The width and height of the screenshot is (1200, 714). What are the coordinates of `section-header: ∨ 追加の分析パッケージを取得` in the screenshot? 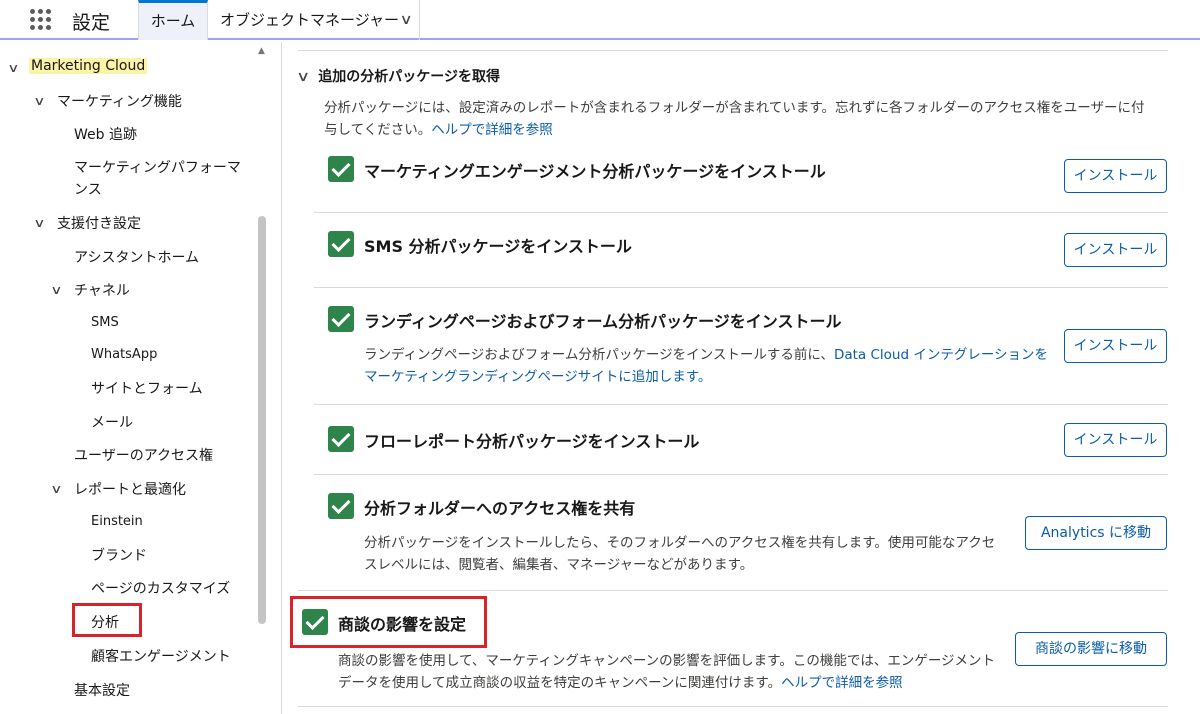 It's located at (398, 76).